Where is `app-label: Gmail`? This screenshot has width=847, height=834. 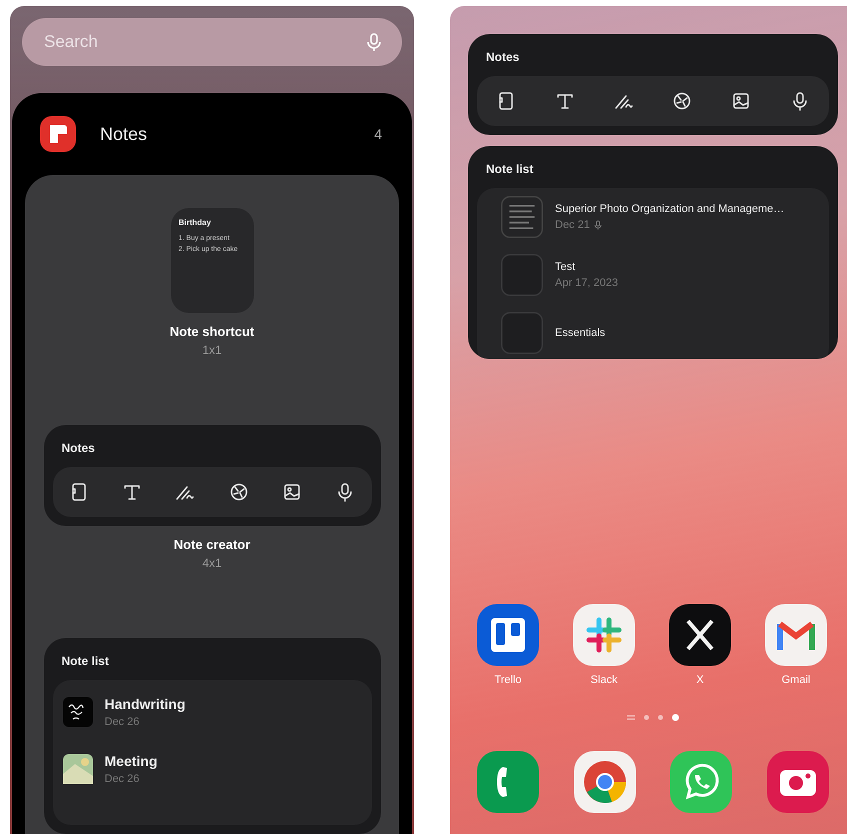 app-label: Gmail is located at coordinates (796, 680).